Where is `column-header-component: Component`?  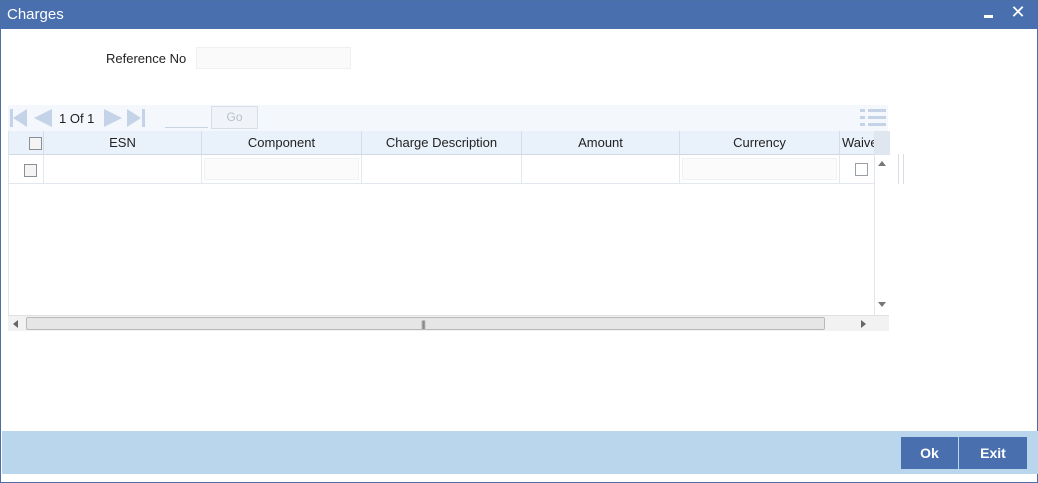 column-header-component: Component is located at coordinates (282, 143).